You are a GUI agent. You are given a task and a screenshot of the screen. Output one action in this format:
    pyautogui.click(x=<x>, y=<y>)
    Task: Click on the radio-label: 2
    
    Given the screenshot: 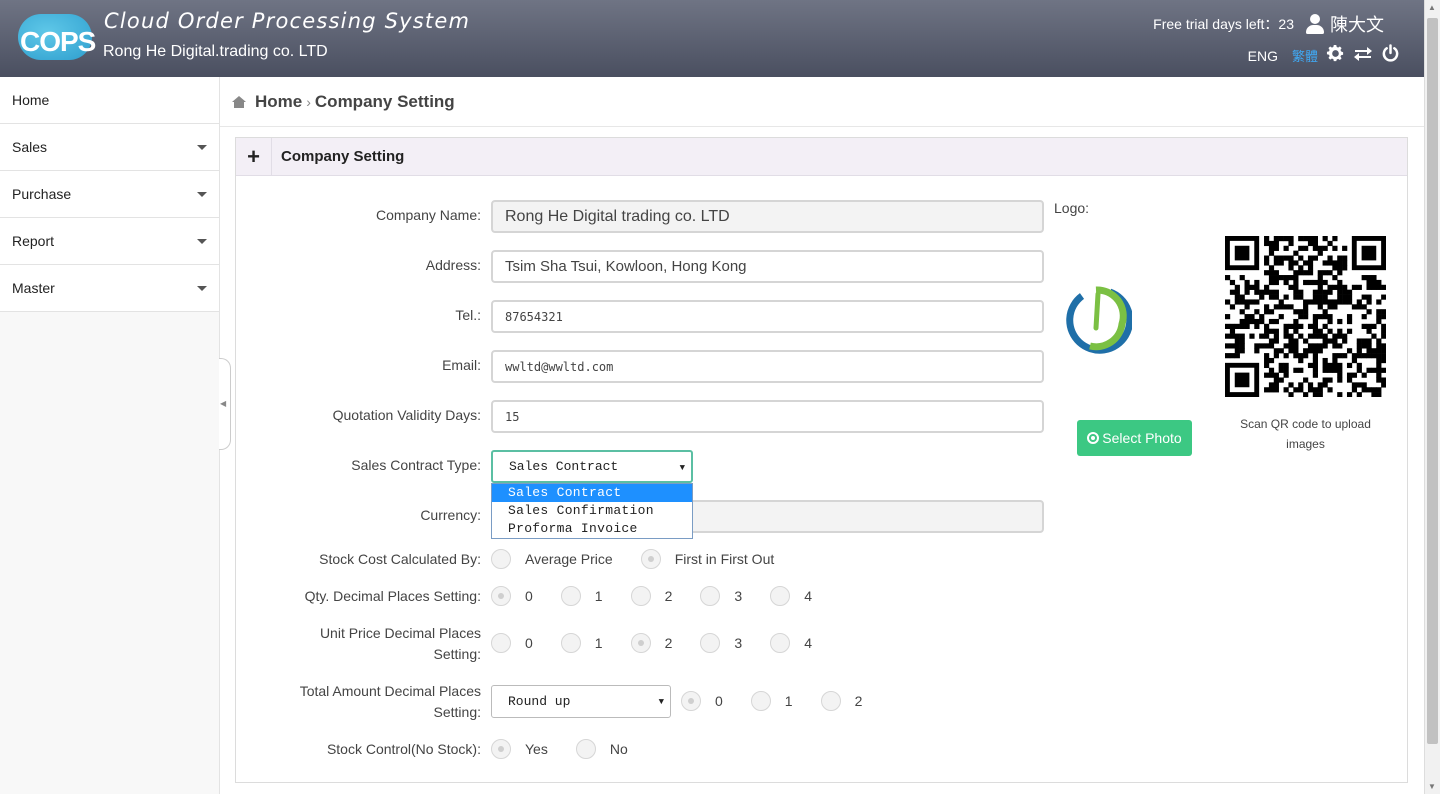 What is the action you would take?
    pyautogui.click(x=668, y=596)
    